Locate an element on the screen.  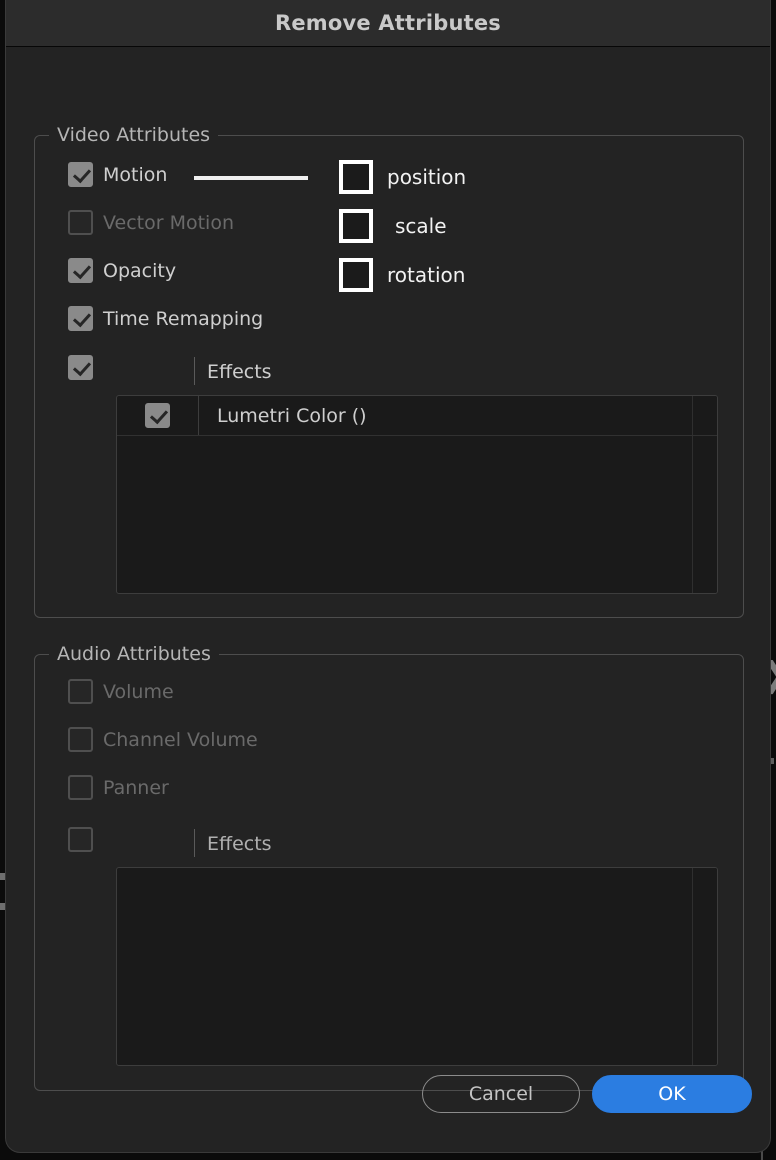
checkbox-scale is located at coordinates (356, 226).